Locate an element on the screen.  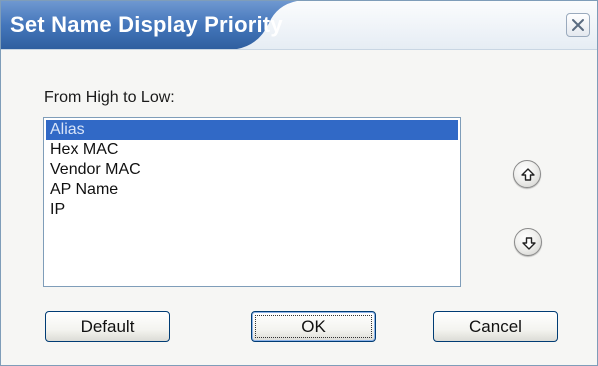
title-bar: Set Name Display Priority is located at coordinates (299, 25).